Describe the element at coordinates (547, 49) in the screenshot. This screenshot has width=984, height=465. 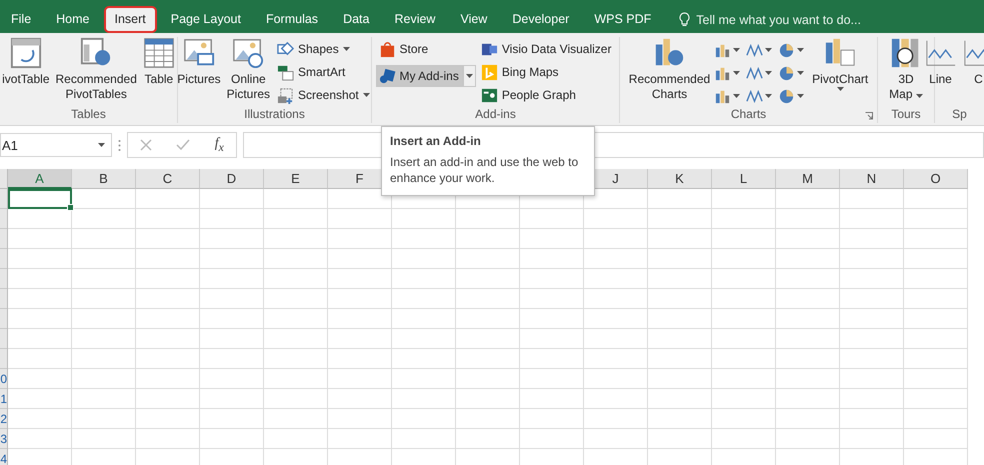
I see `ribbon-button: Visio Data Visualizer` at that location.